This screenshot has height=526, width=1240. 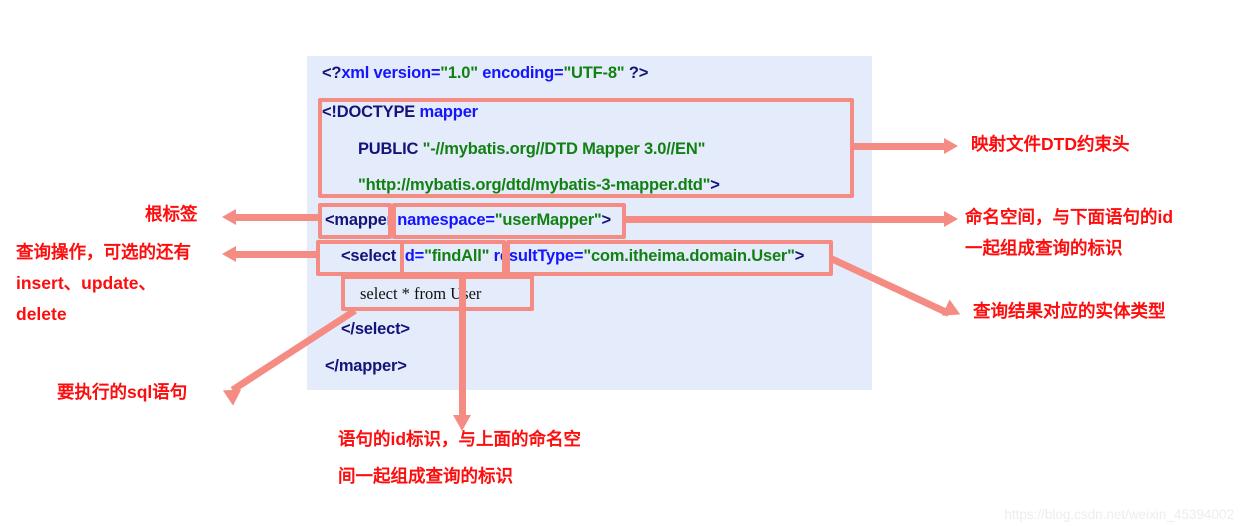 I want to click on annotation-namespace-line2: 一起组成查询的标识, so click(x=1044, y=248).